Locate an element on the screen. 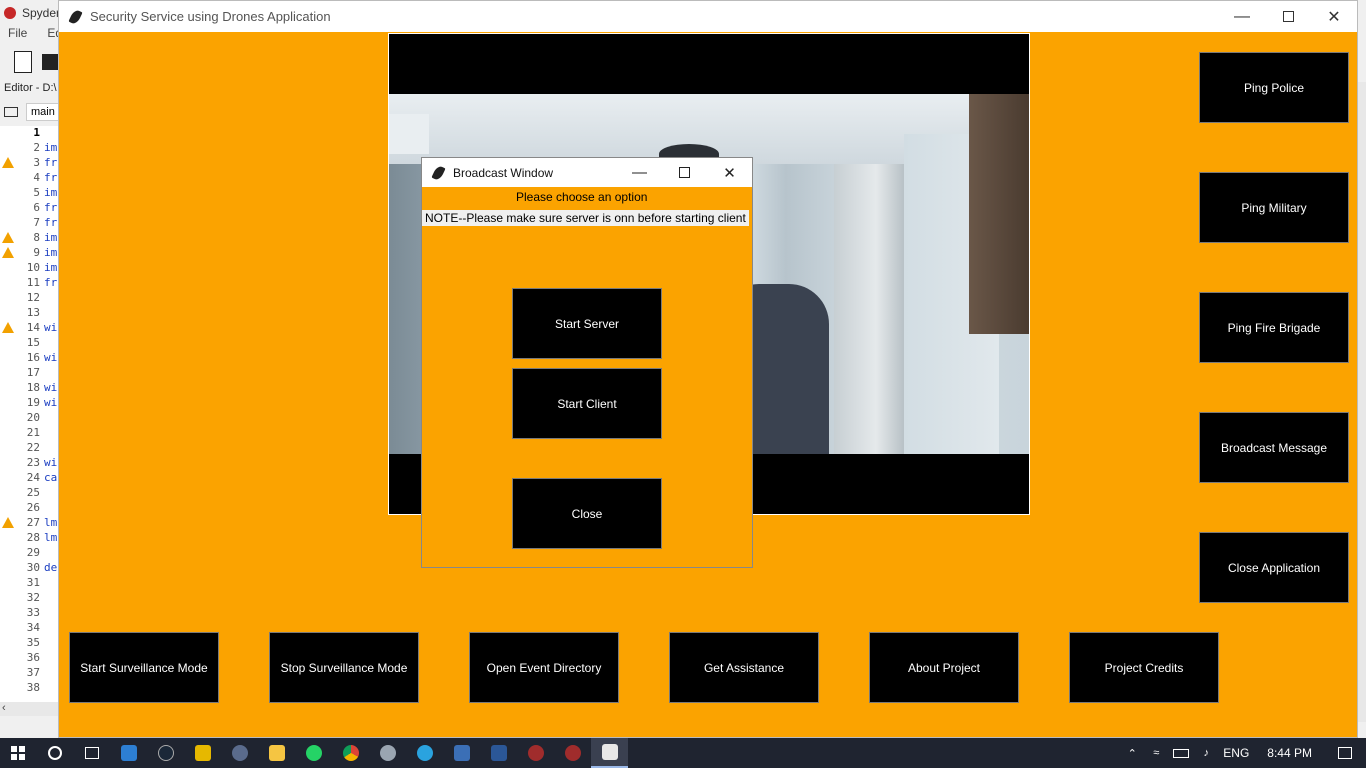  open-event-directory-button: Open Event Directory is located at coordinates (544, 667).